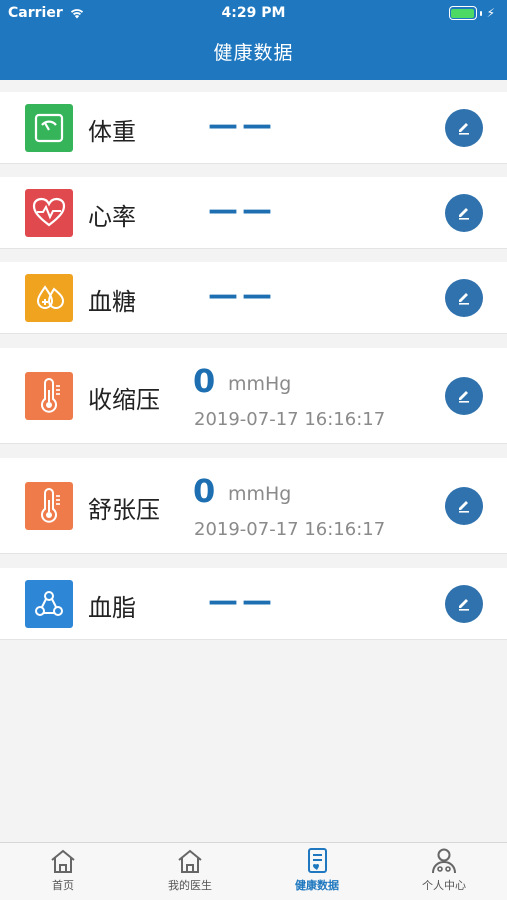 The height and width of the screenshot is (900, 507). Describe the element at coordinates (253, 53) in the screenshot. I see `page-title: 健康数据` at that location.